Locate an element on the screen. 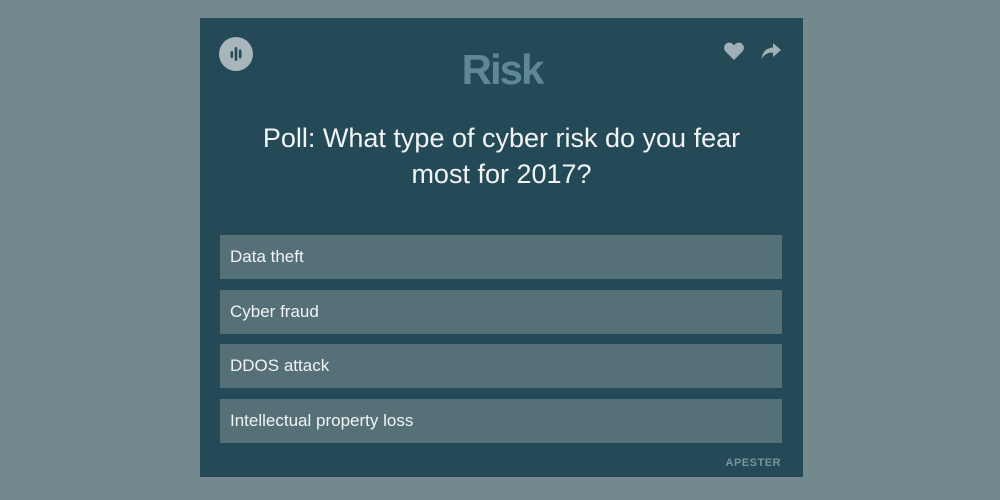 This screenshot has width=1000, height=500. answer-option: Data theft is located at coordinates (501, 257).